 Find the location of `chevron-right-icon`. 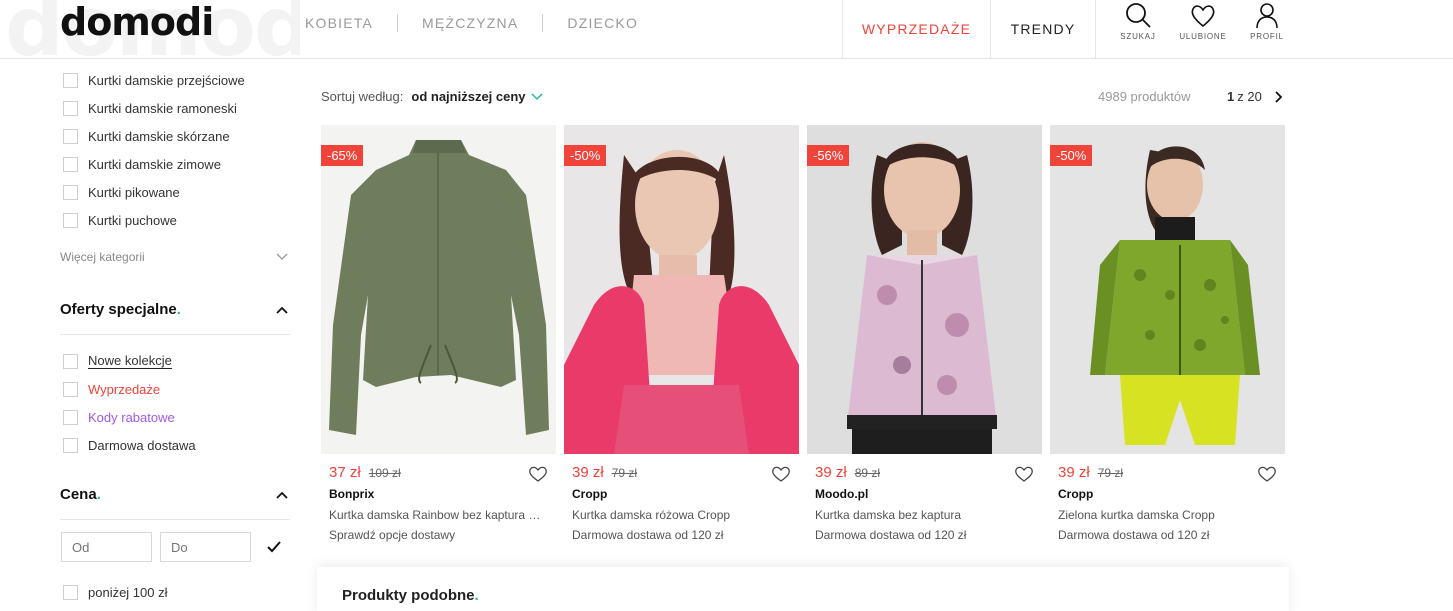

chevron-right-icon is located at coordinates (1279, 96).